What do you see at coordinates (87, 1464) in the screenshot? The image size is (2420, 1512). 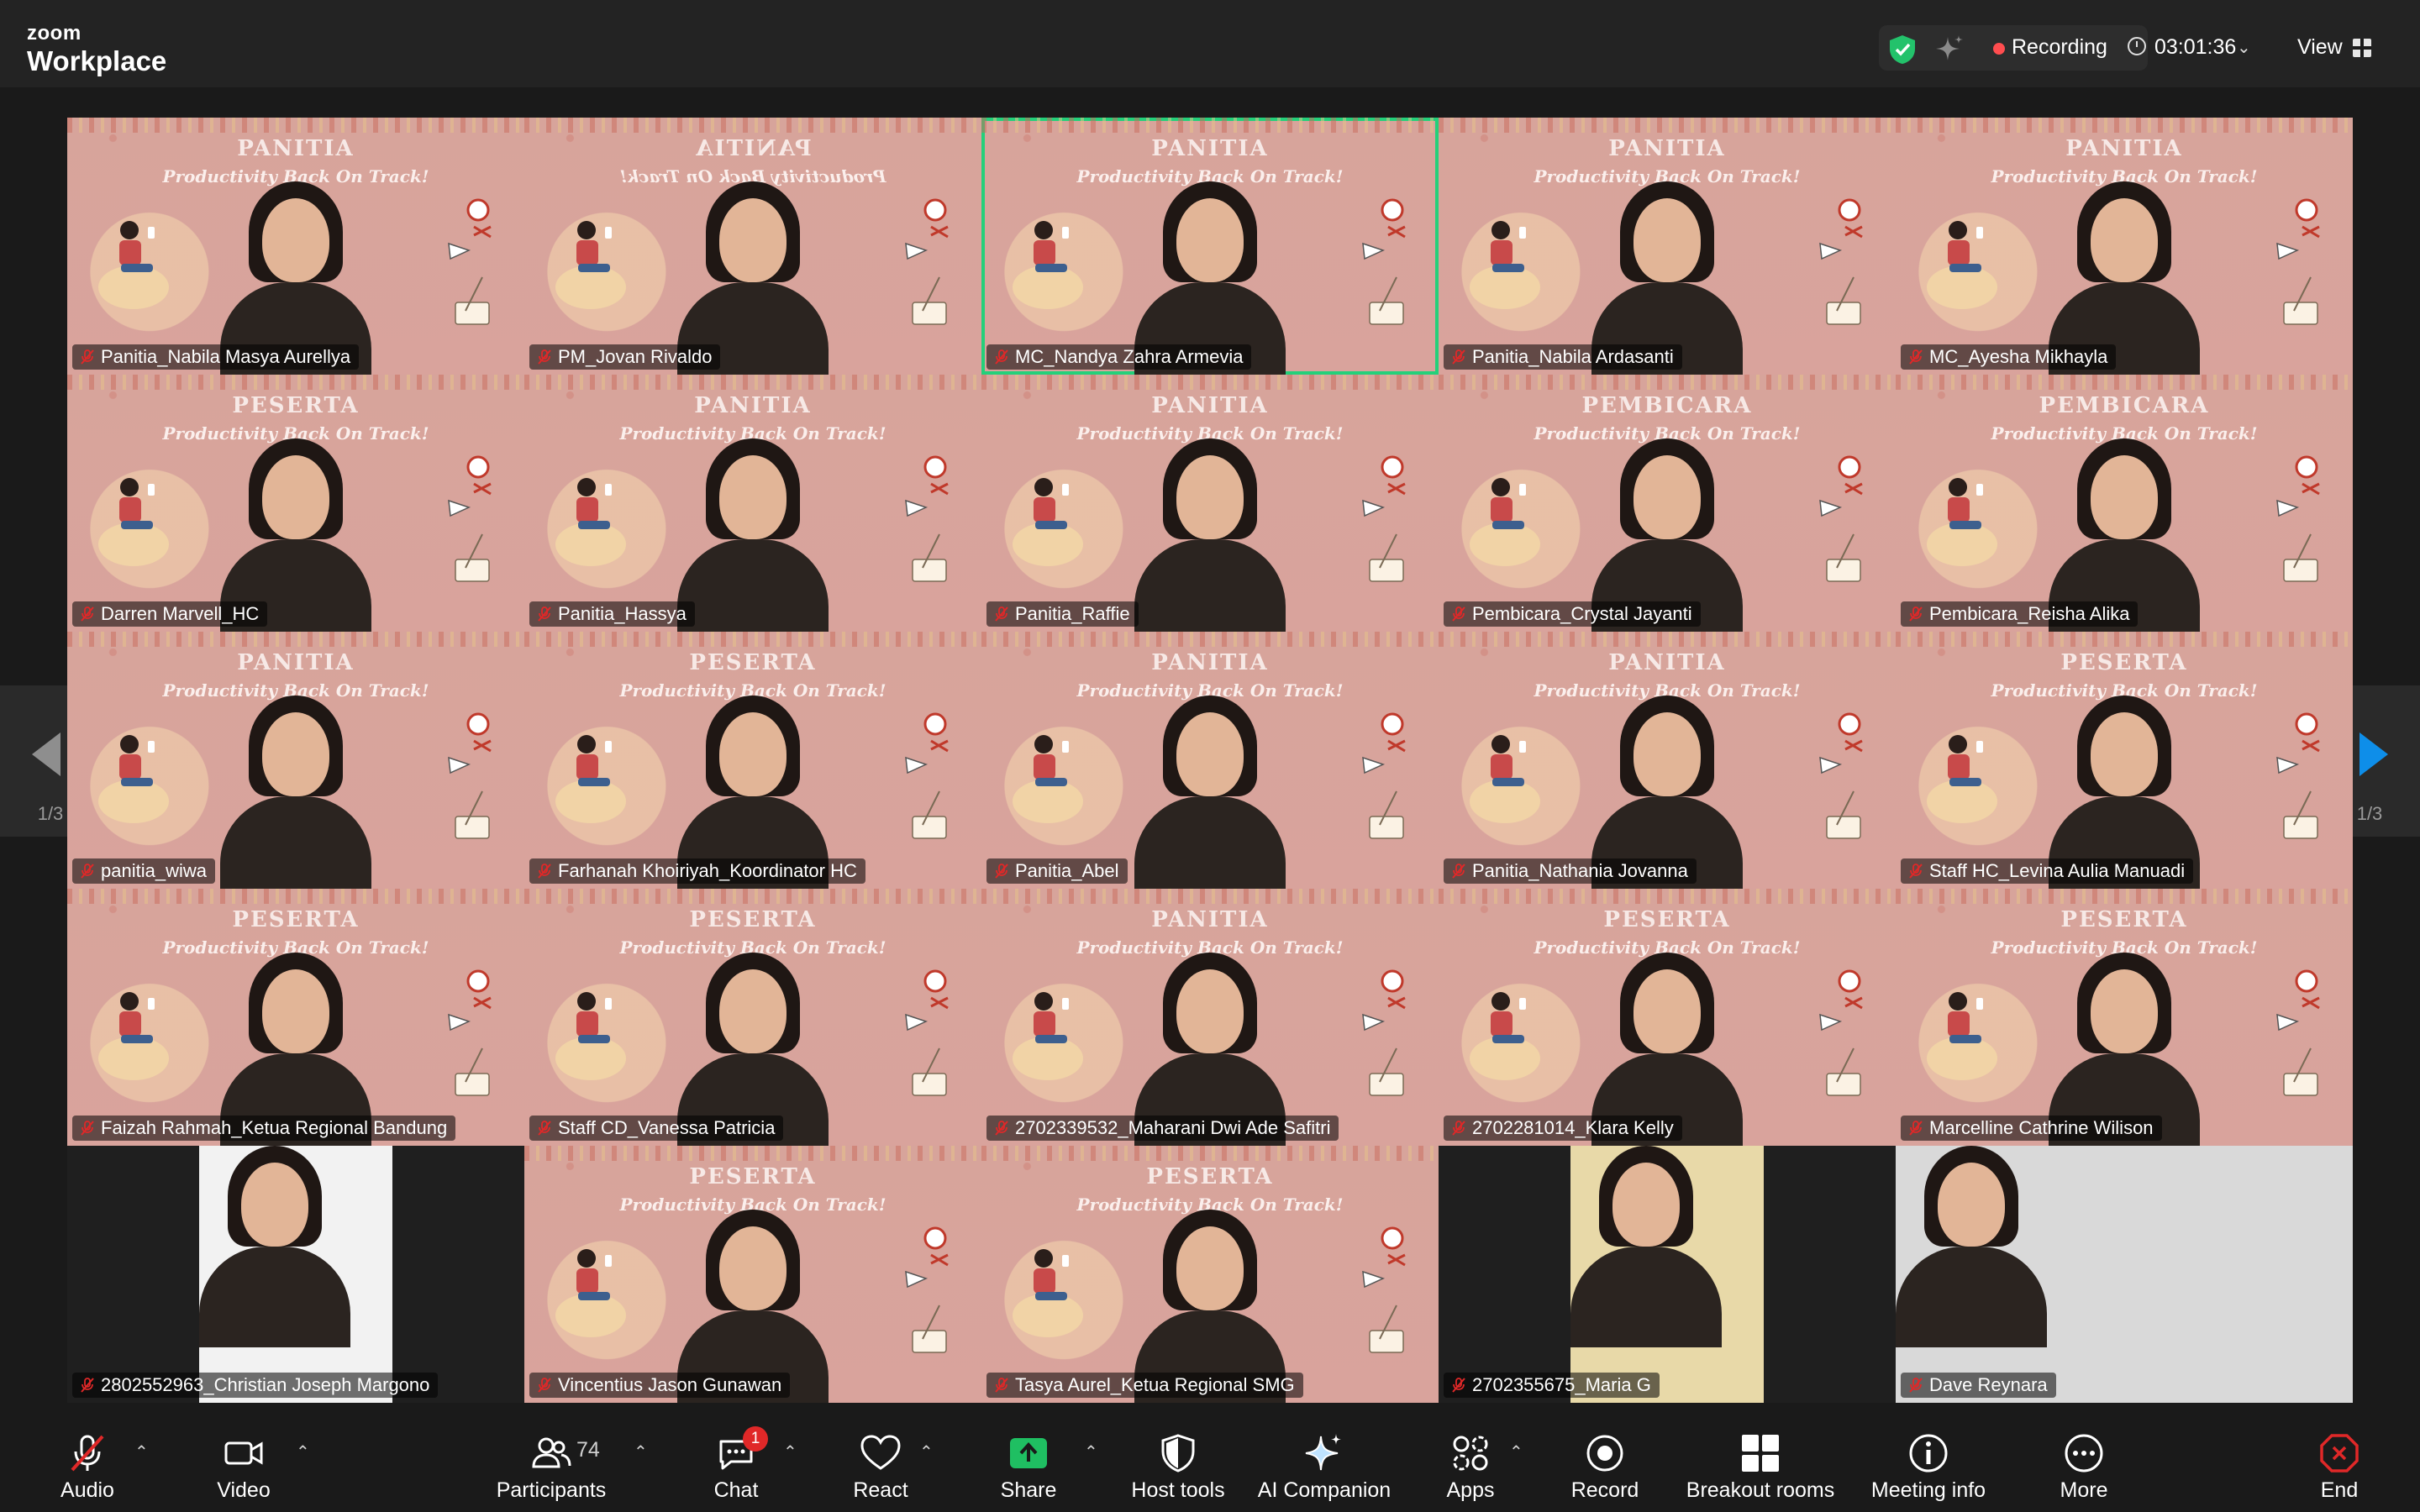 I see `audio-button: Audio` at bounding box center [87, 1464].